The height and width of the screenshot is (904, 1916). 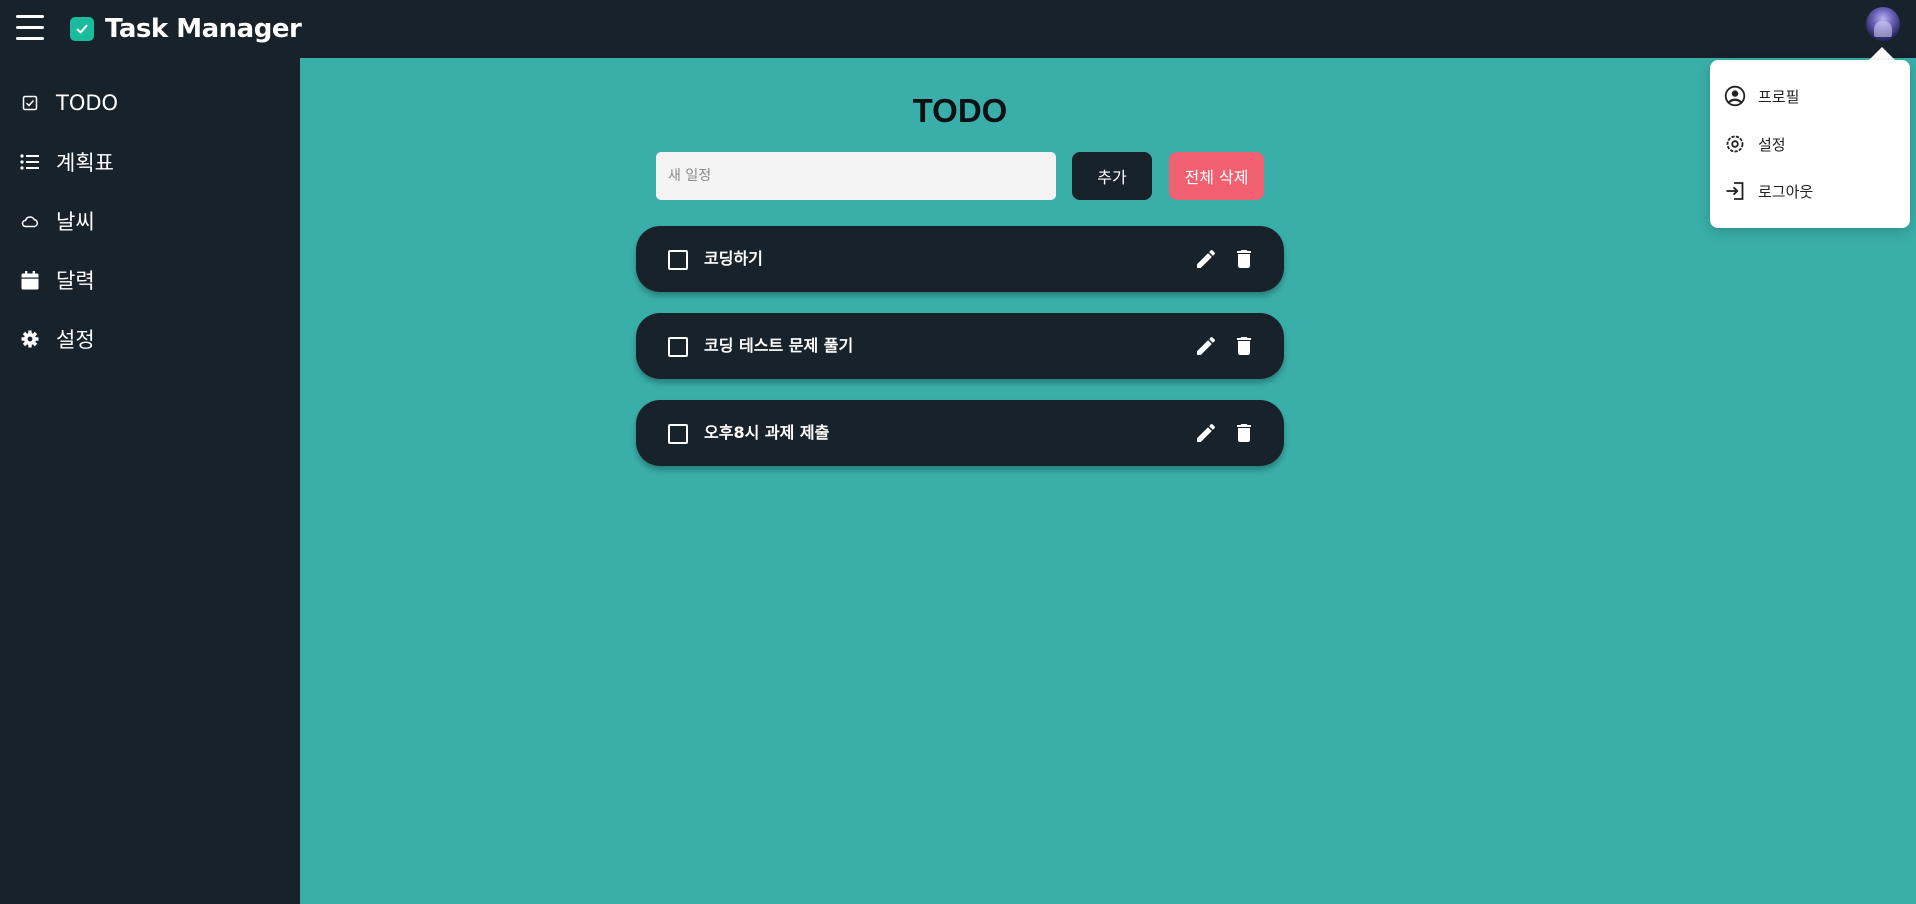 I want to click on user-circle-icon, so click(x=1735, y=96).